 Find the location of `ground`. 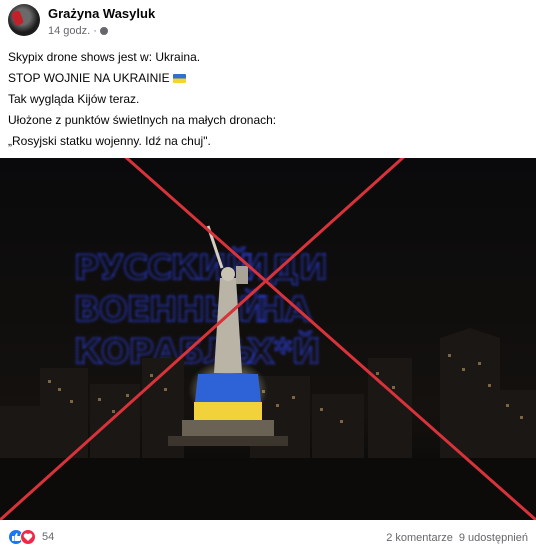

ground is located at coordinates (268, 489).